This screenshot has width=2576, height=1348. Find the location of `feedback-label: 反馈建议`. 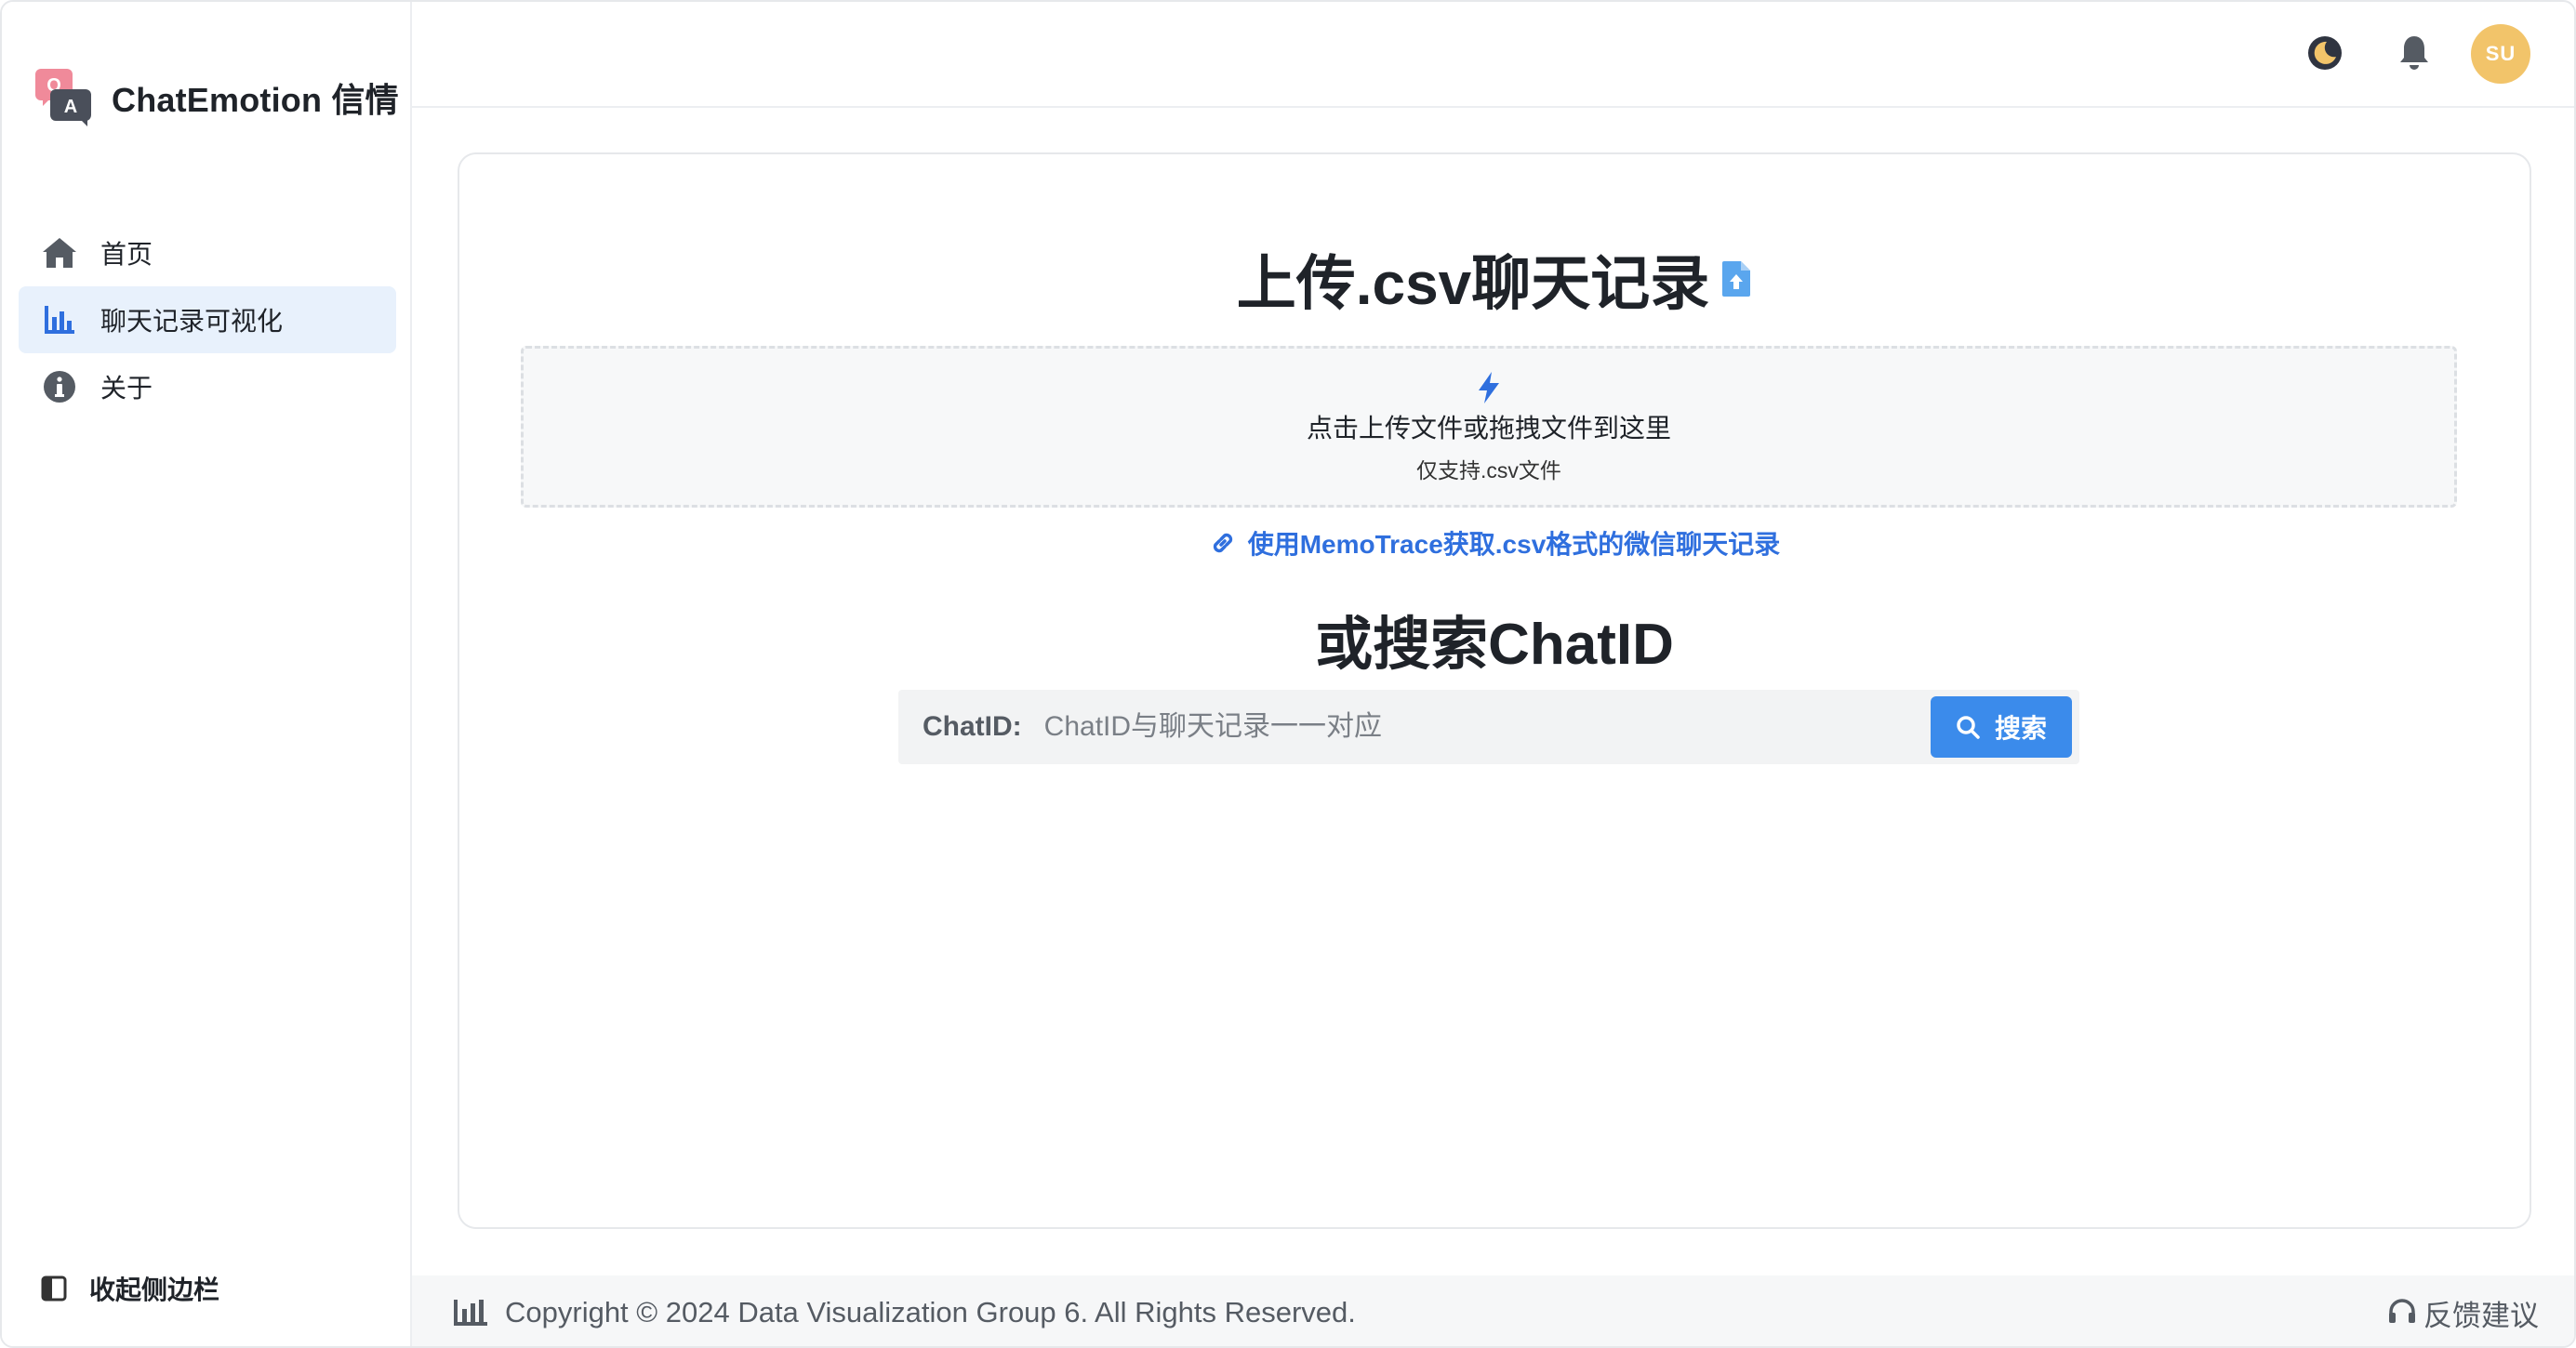

feedback-label: 反馈建议 is located at coordinates (2481, 1315).